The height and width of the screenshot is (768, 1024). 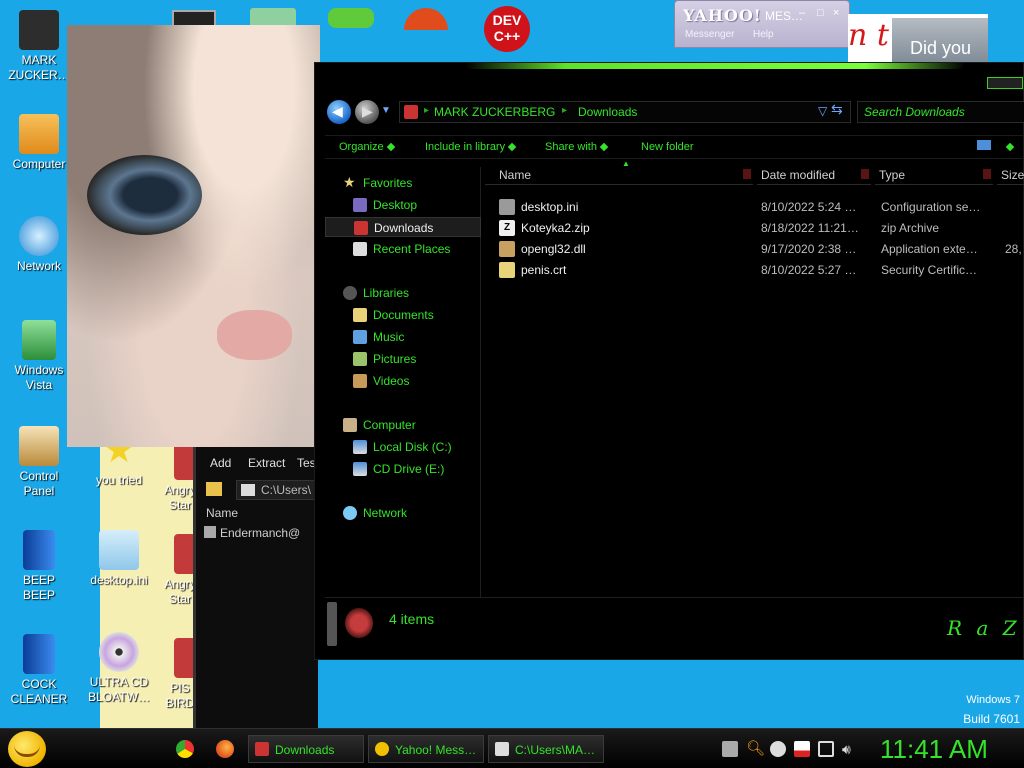 What do you see at coordinates (185, 749) in the screenshot?
I see `chrome-icon` at bounding box center [185, 749].